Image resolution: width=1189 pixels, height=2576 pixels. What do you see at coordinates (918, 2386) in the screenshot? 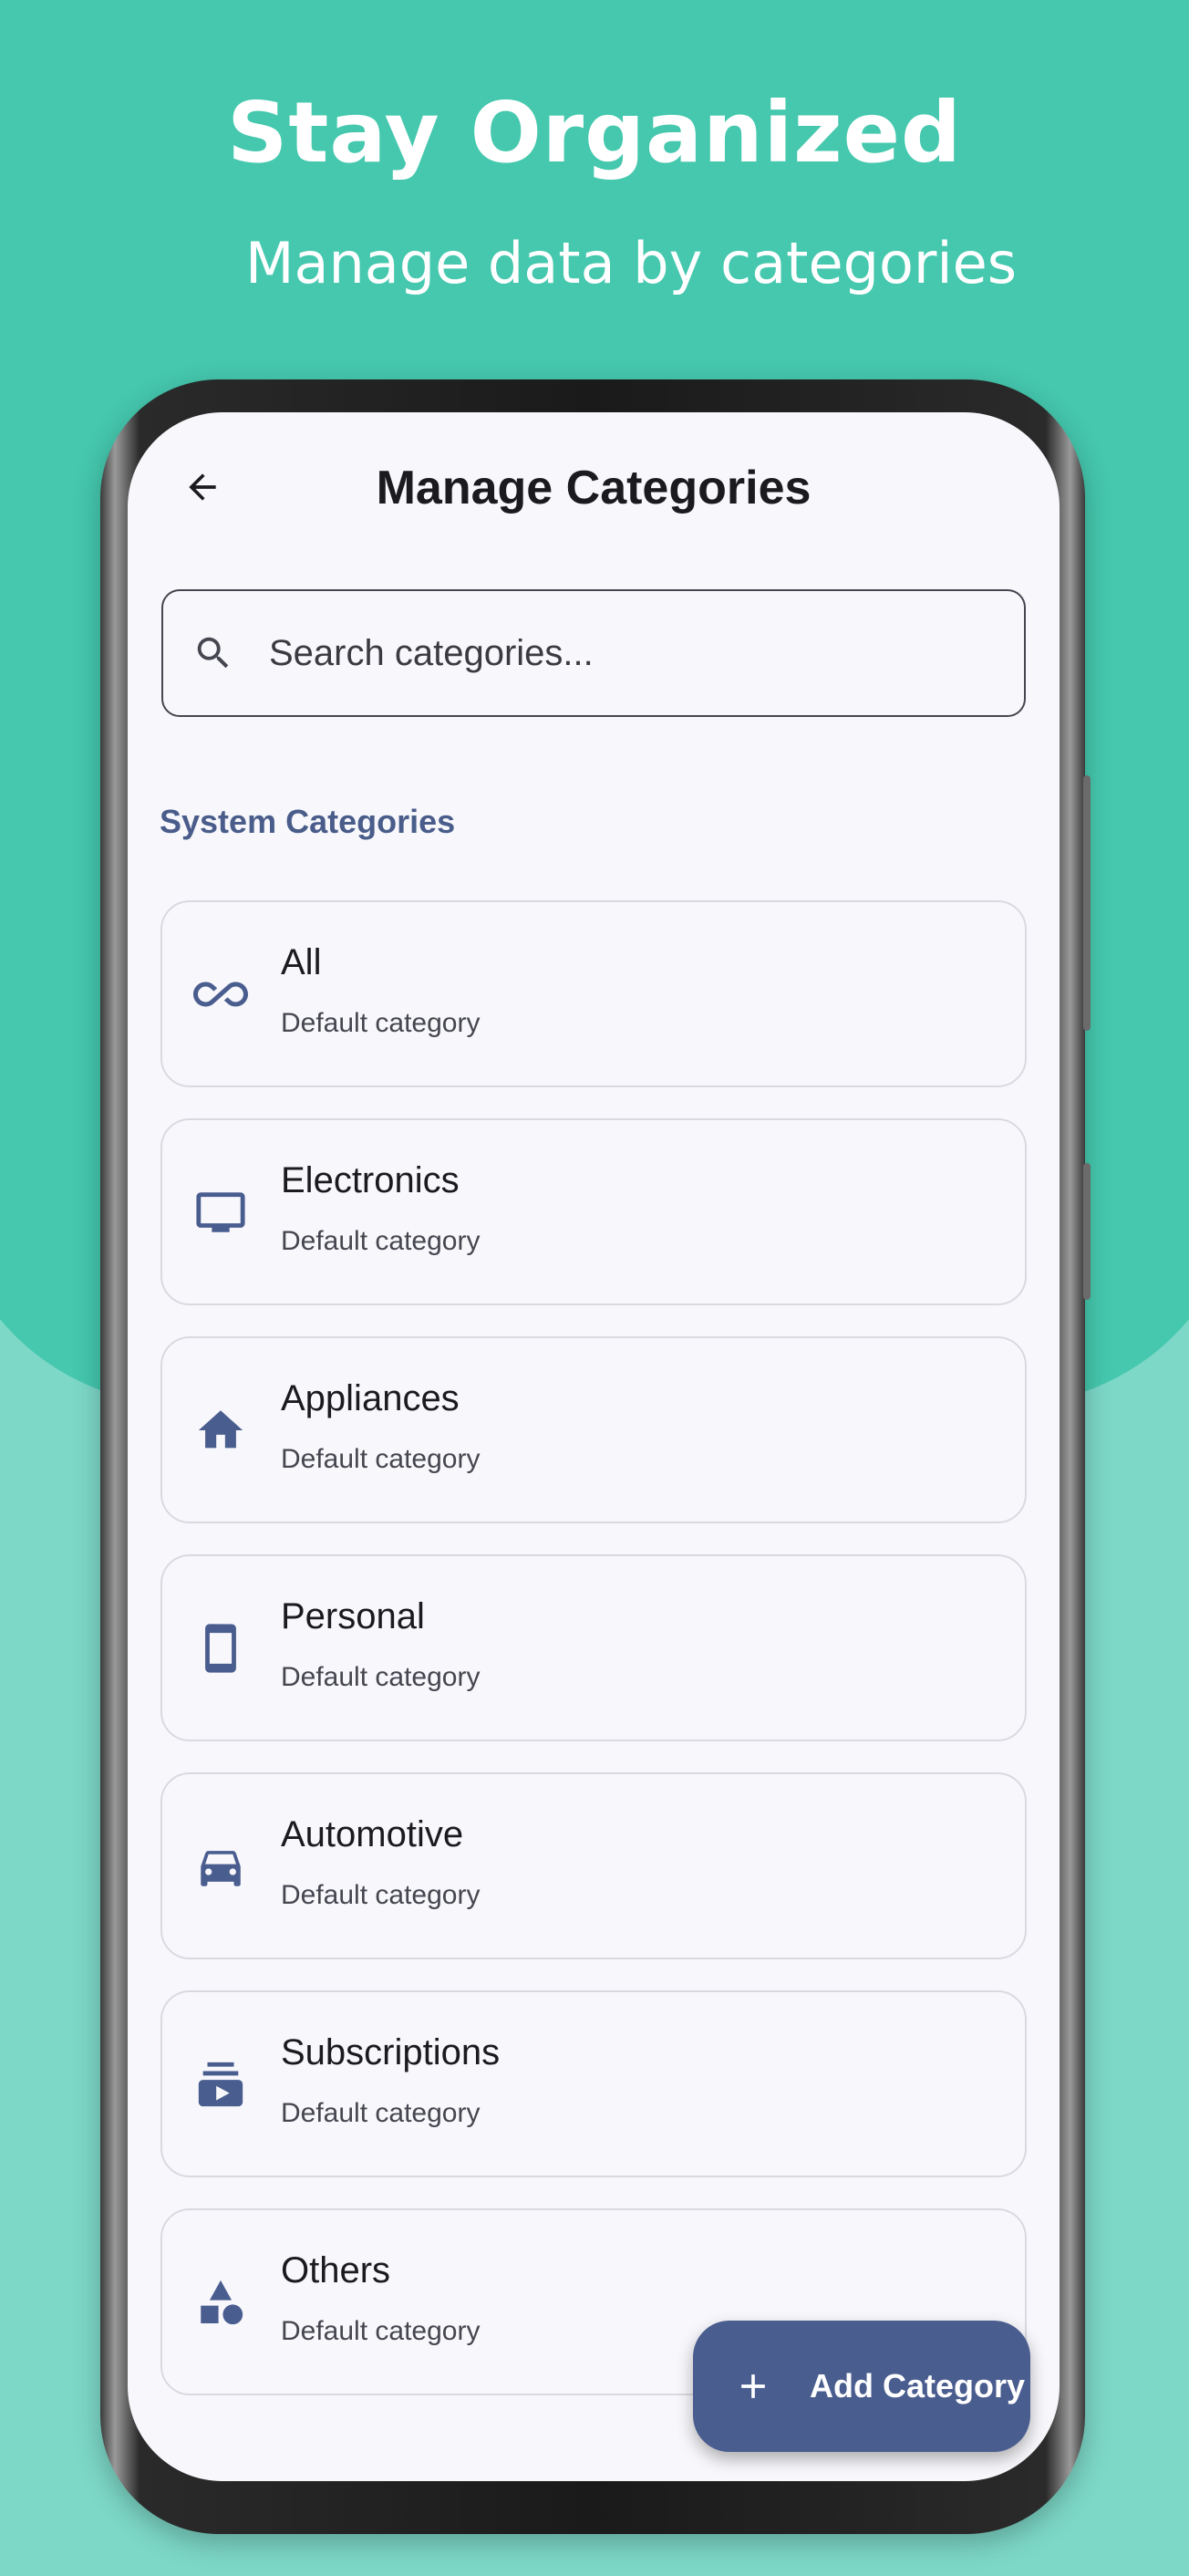
I see `add-category-label: Add Category` at bounding box center [918, 2386].